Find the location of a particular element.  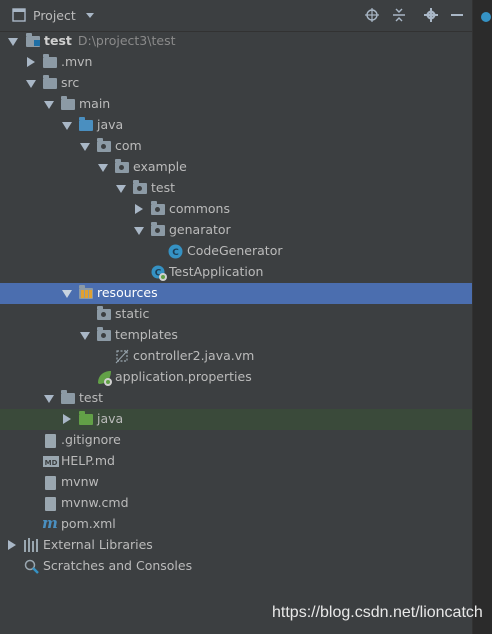

tree-item-label: TestApplication is located at coordinates (216, 271).